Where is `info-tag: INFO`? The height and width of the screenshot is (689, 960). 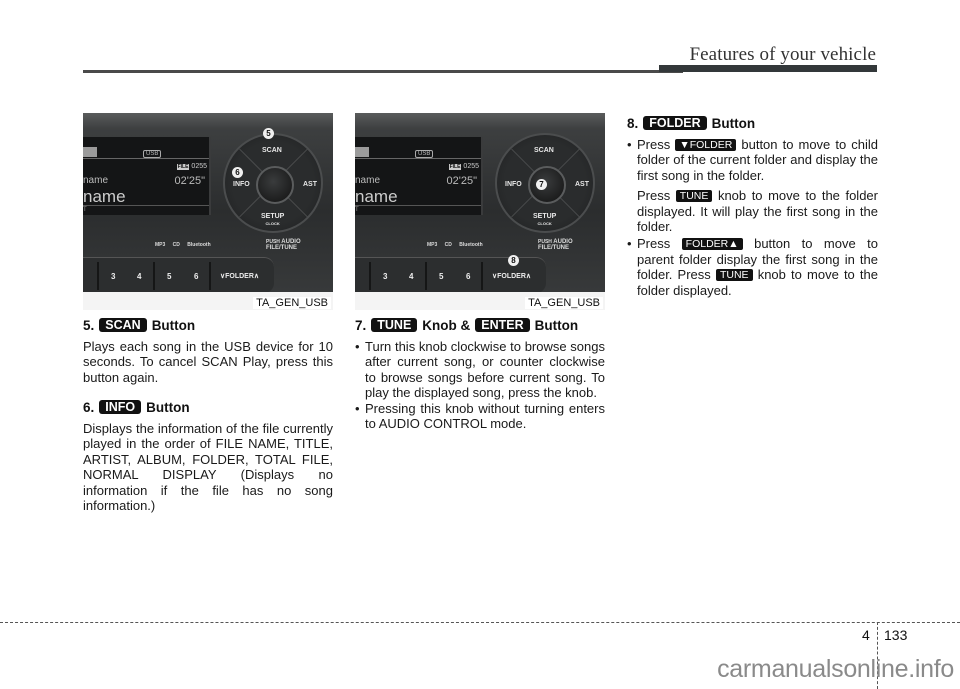
info-tag: INFO is located at coordinates (120, 407).